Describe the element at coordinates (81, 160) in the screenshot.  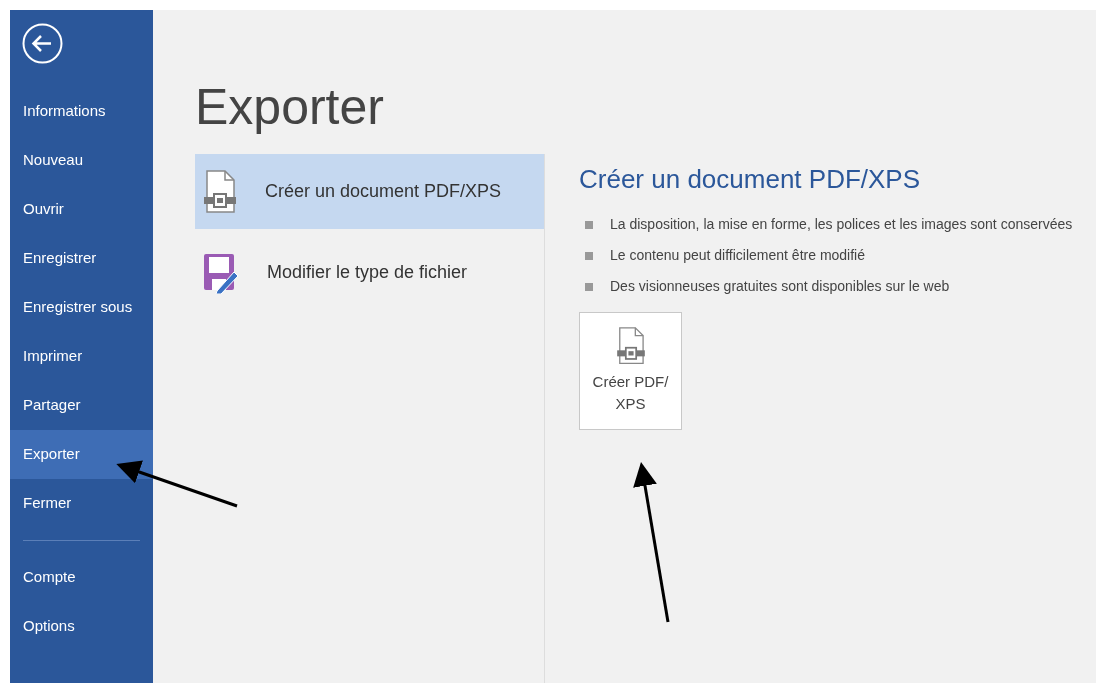
I see `sidebar-item: Nouveau` at that location.